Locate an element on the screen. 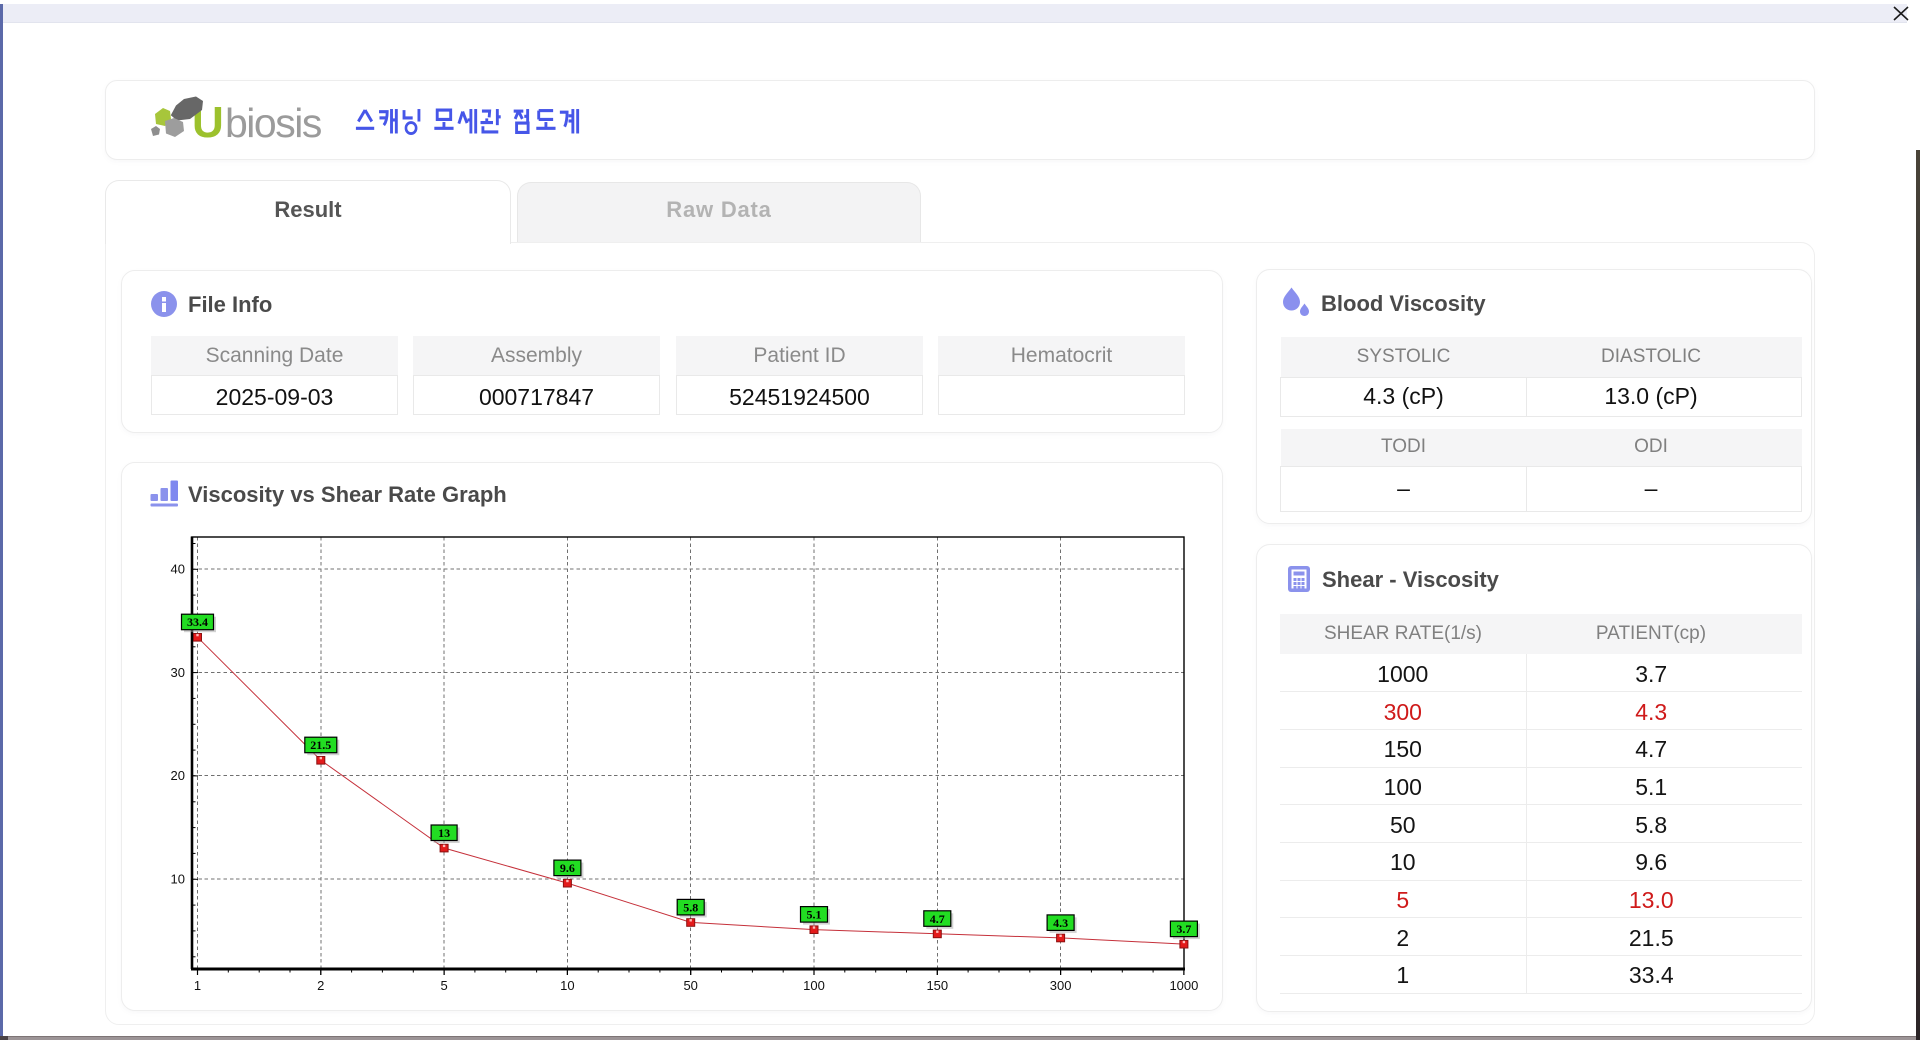 The image size is (1920, 1040). svg-text: 40 is located at coordinates (178, 569).